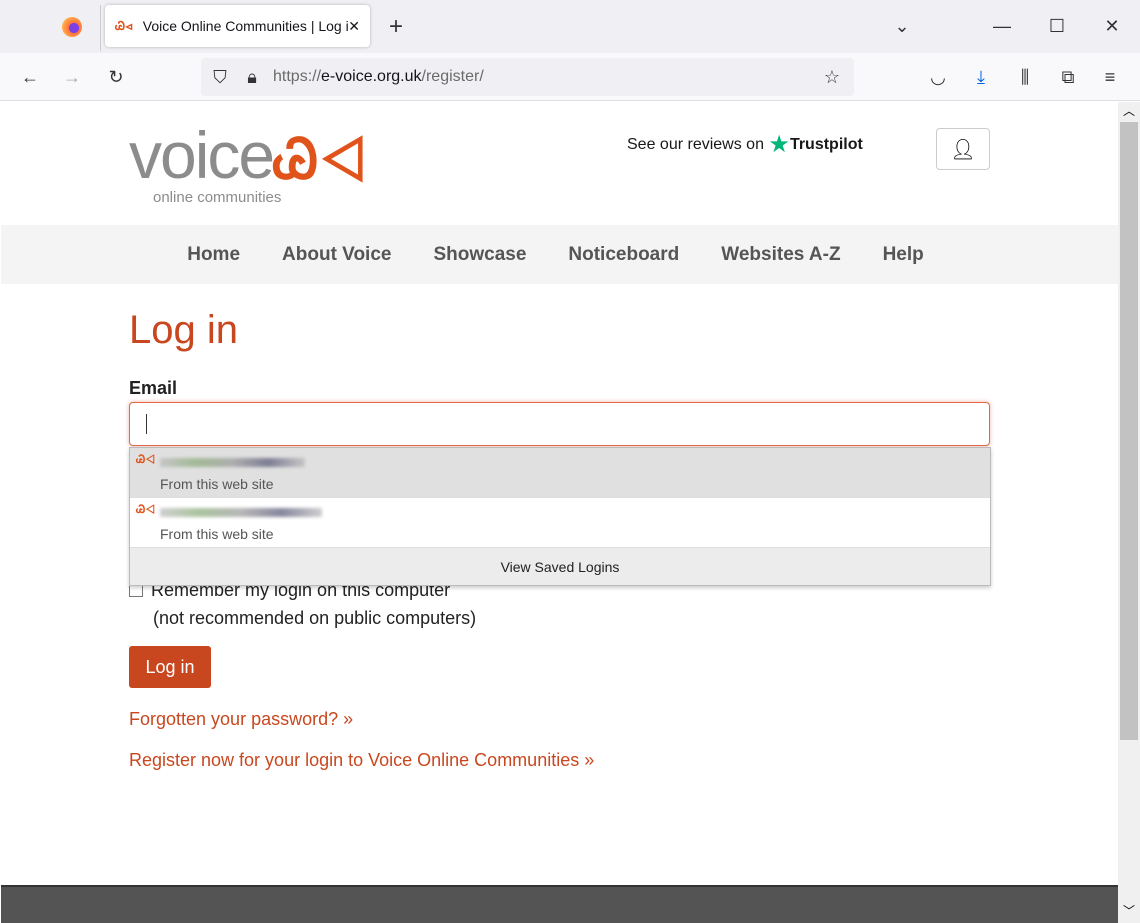 The width and height of the screenshot is (1140, 923). What do you see at coordinates (100, 28) in the screenshot?
I see `divider` at bounding box center [100, 28].